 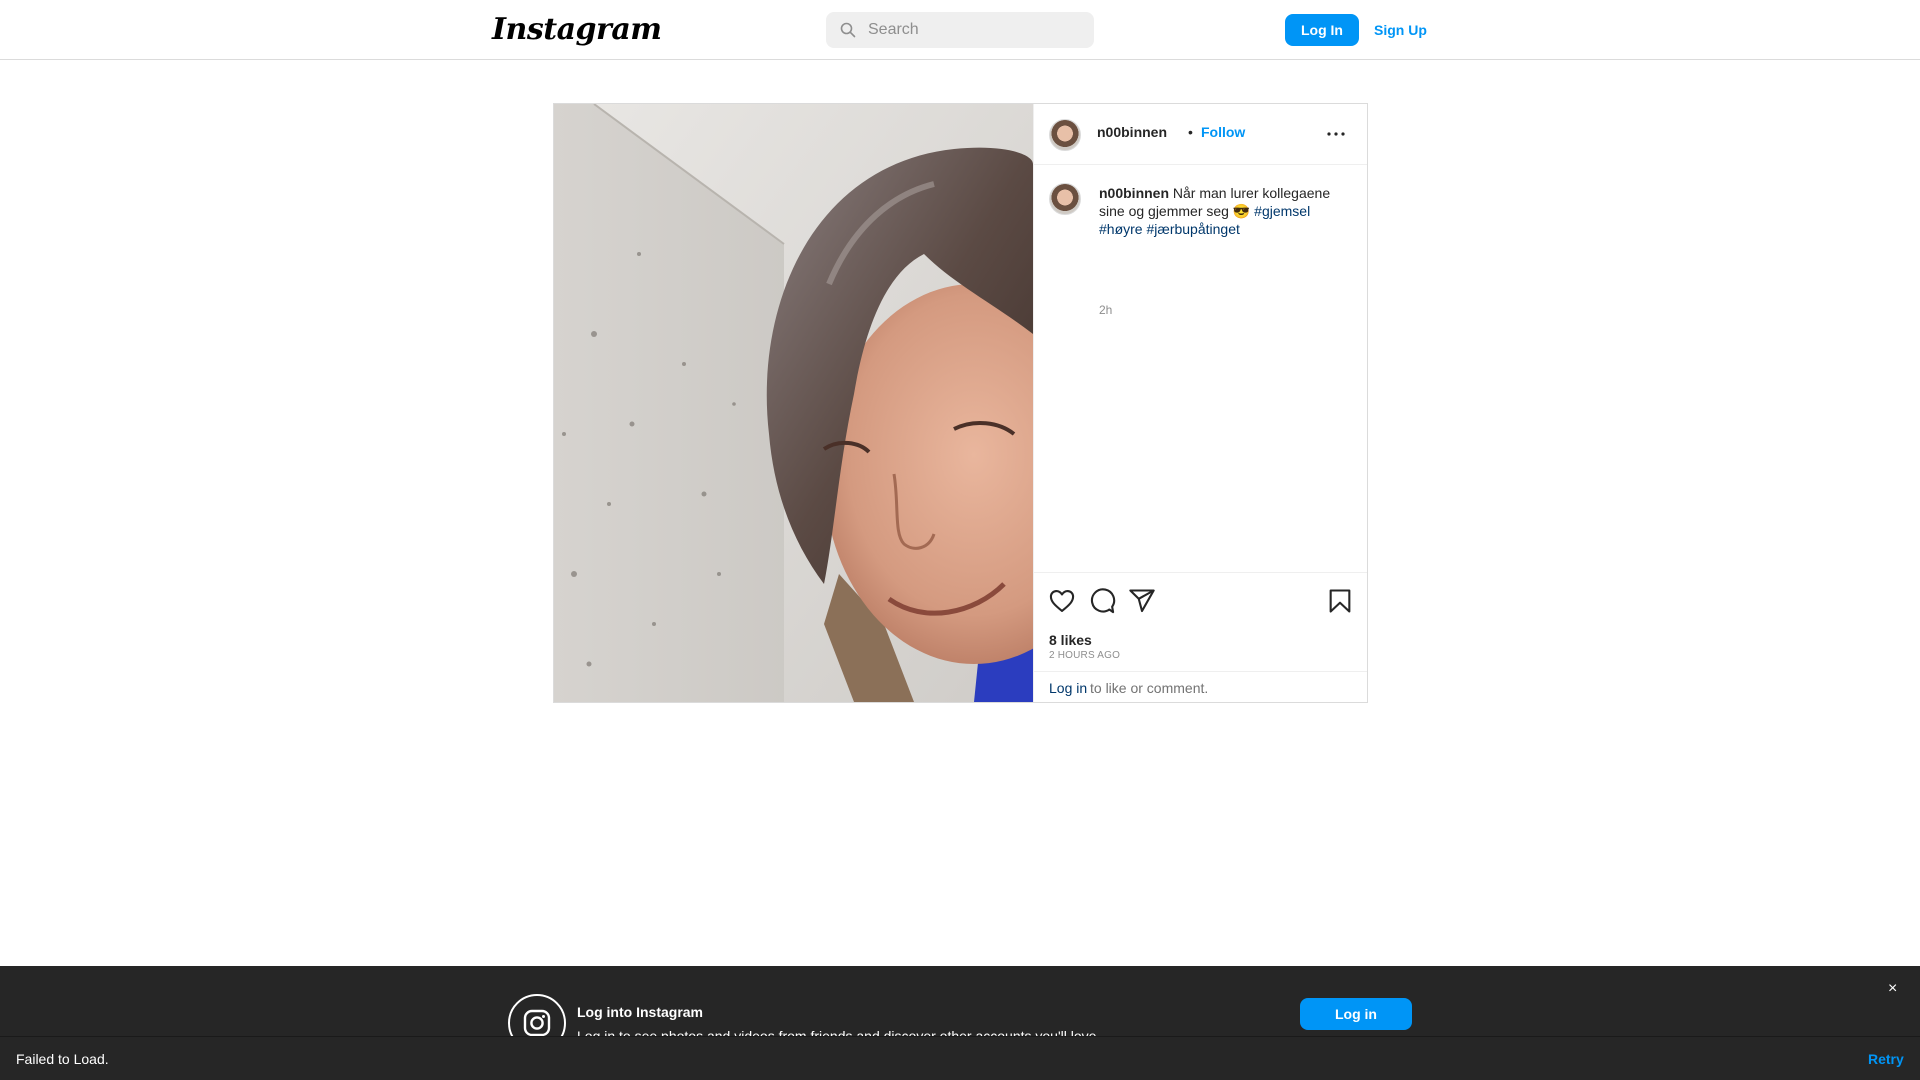 I want to click on search-input, so click(x=975, y=30).